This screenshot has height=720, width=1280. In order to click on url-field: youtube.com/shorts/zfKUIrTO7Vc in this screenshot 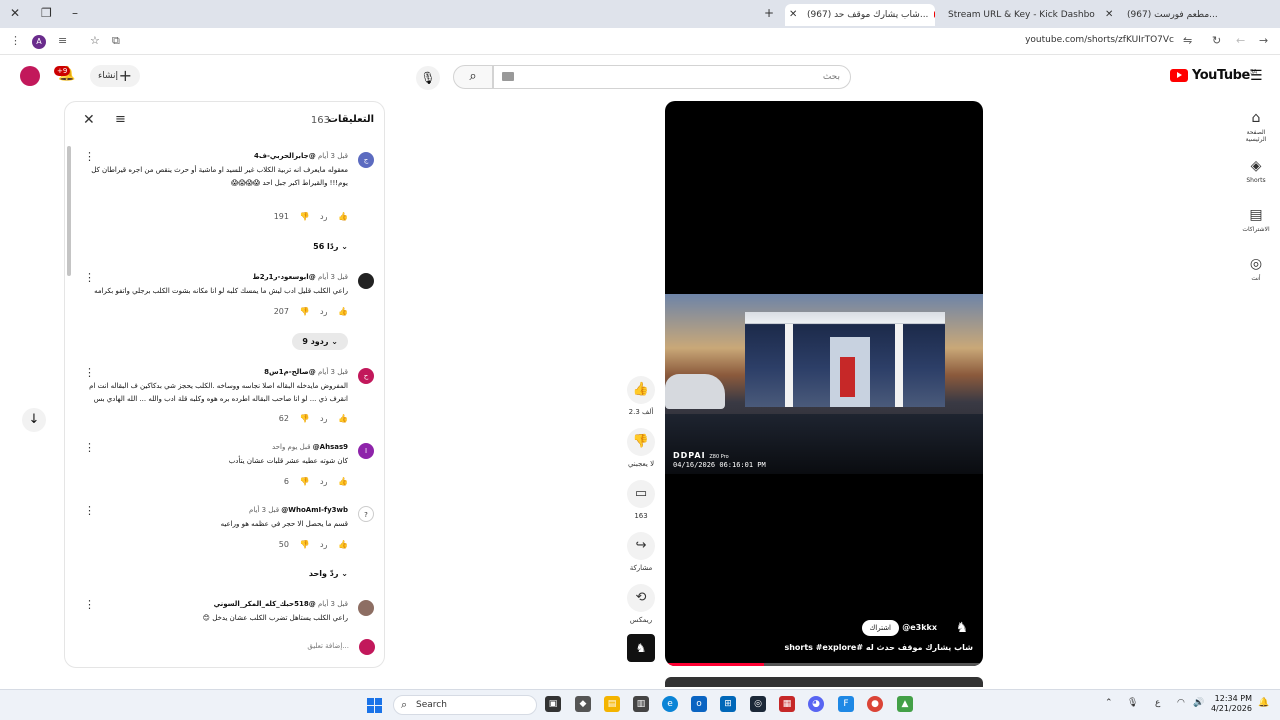, I will do `click(1099, 40)`.